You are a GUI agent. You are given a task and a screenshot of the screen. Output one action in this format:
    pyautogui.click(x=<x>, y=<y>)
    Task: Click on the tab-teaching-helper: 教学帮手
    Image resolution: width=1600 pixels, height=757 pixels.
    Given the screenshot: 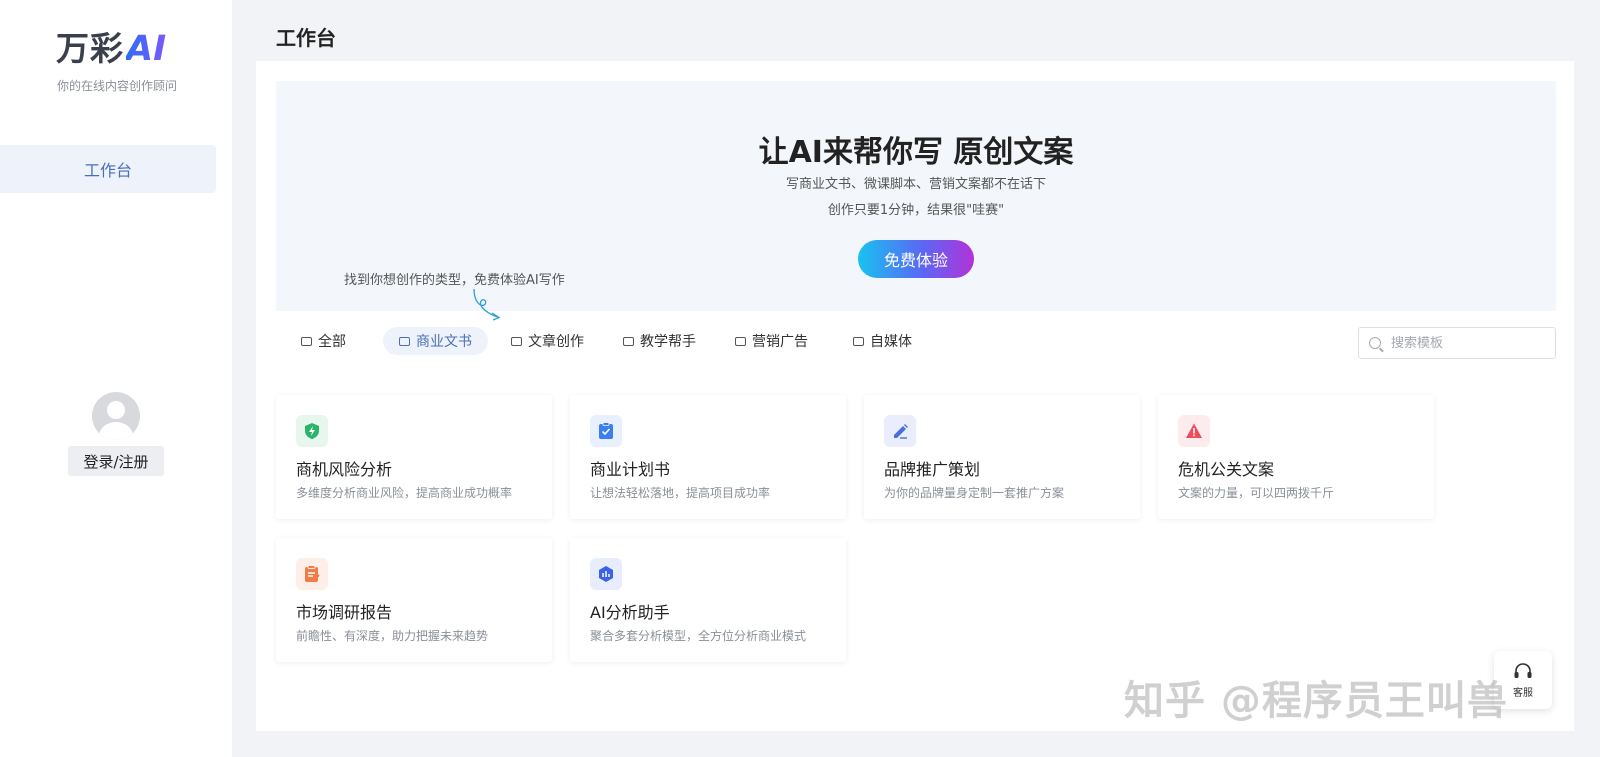 What is the action you would take?
    pyautogui.click(x=659, y=341)
    